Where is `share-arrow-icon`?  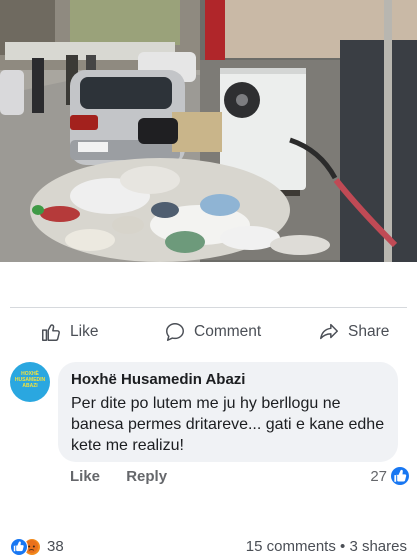 share-arrow-icon is located at coordinates (329, 331).